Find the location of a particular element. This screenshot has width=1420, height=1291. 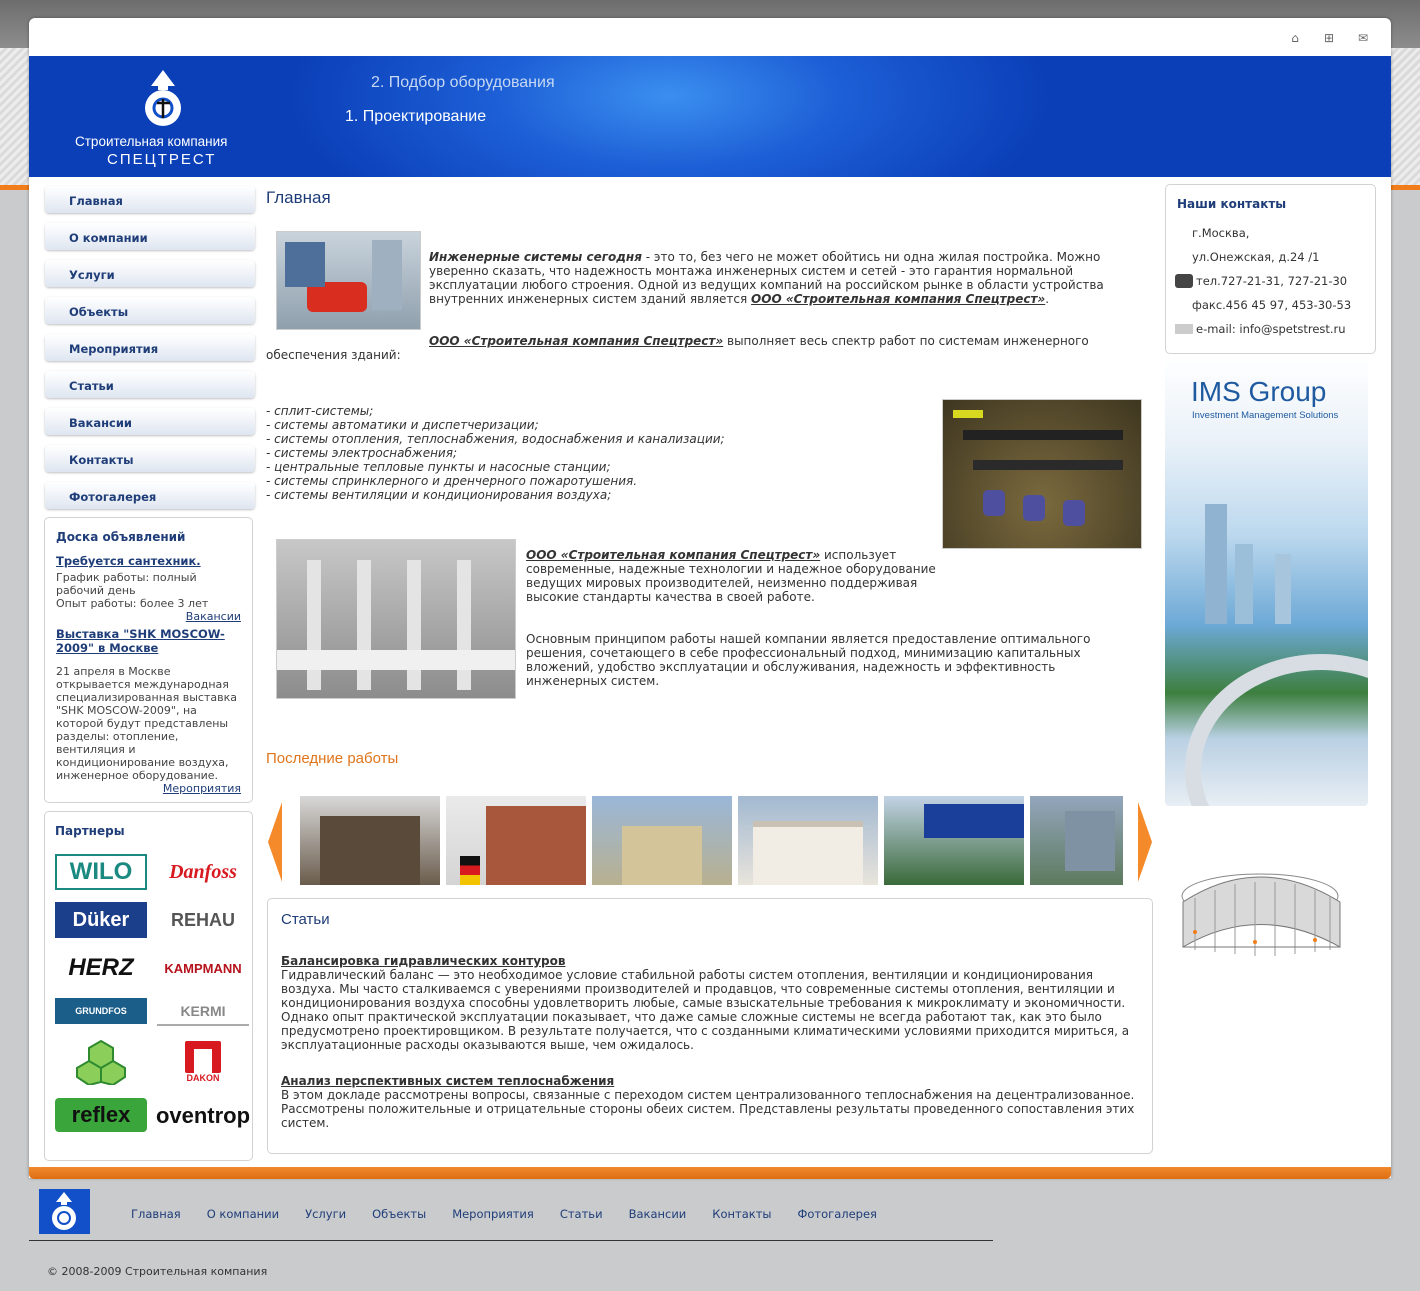

company-logo-icon is located at coordinates (163, 98).